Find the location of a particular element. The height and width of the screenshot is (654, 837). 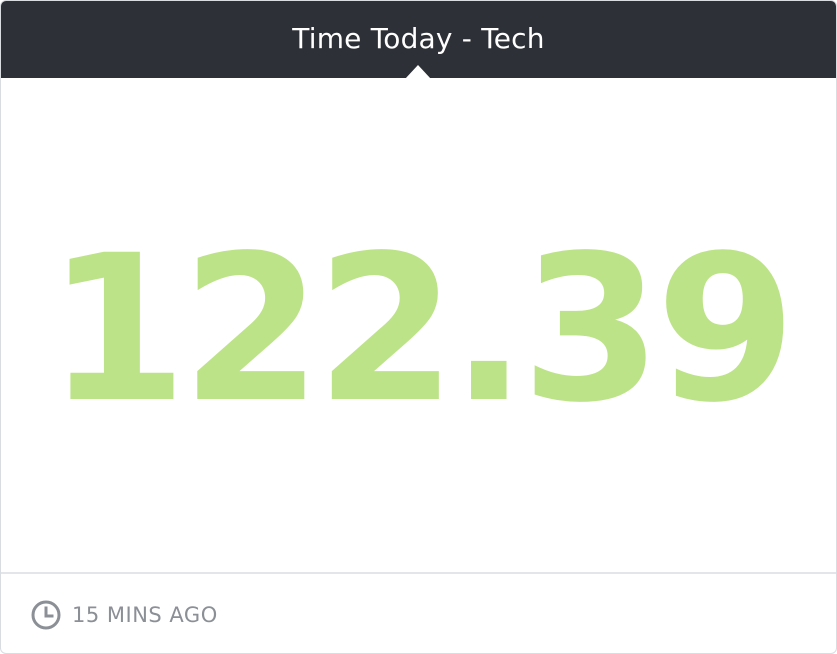

widget-header: Time Today - Tech is located at coordinates (418, 40).